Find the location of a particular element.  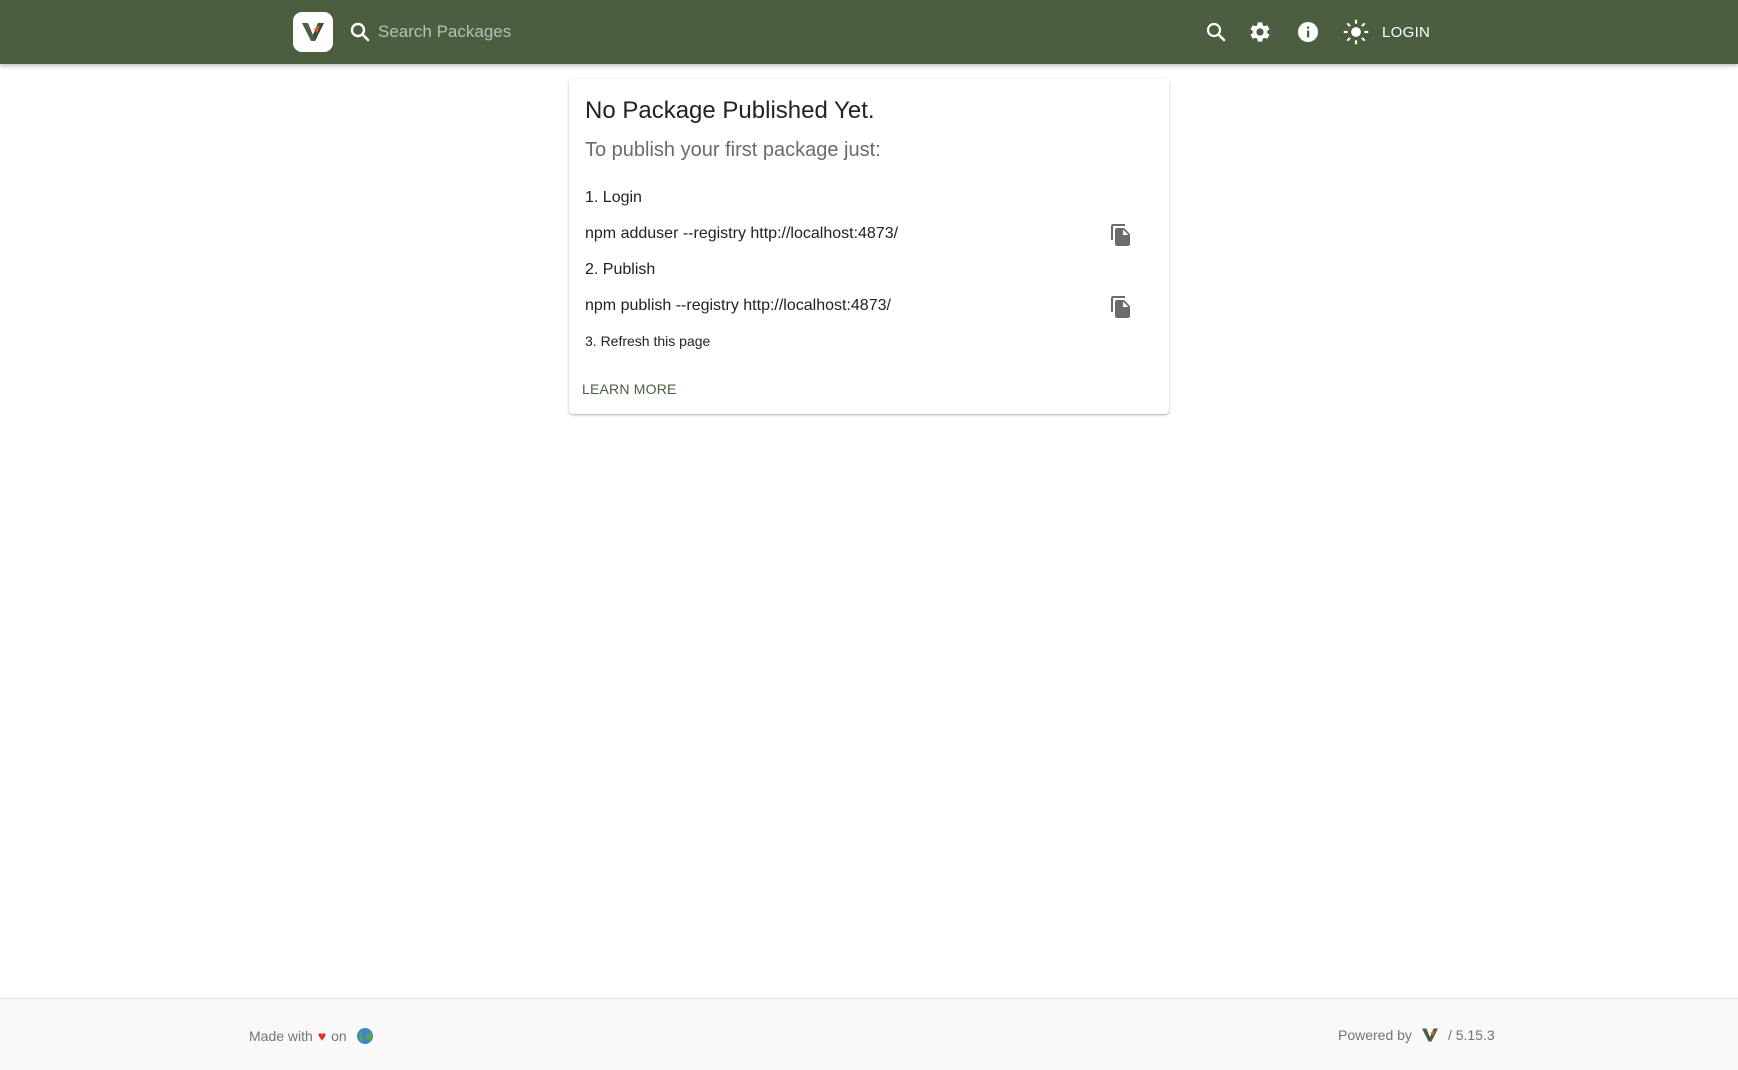

search-bar is located at coordinates (598, 32).